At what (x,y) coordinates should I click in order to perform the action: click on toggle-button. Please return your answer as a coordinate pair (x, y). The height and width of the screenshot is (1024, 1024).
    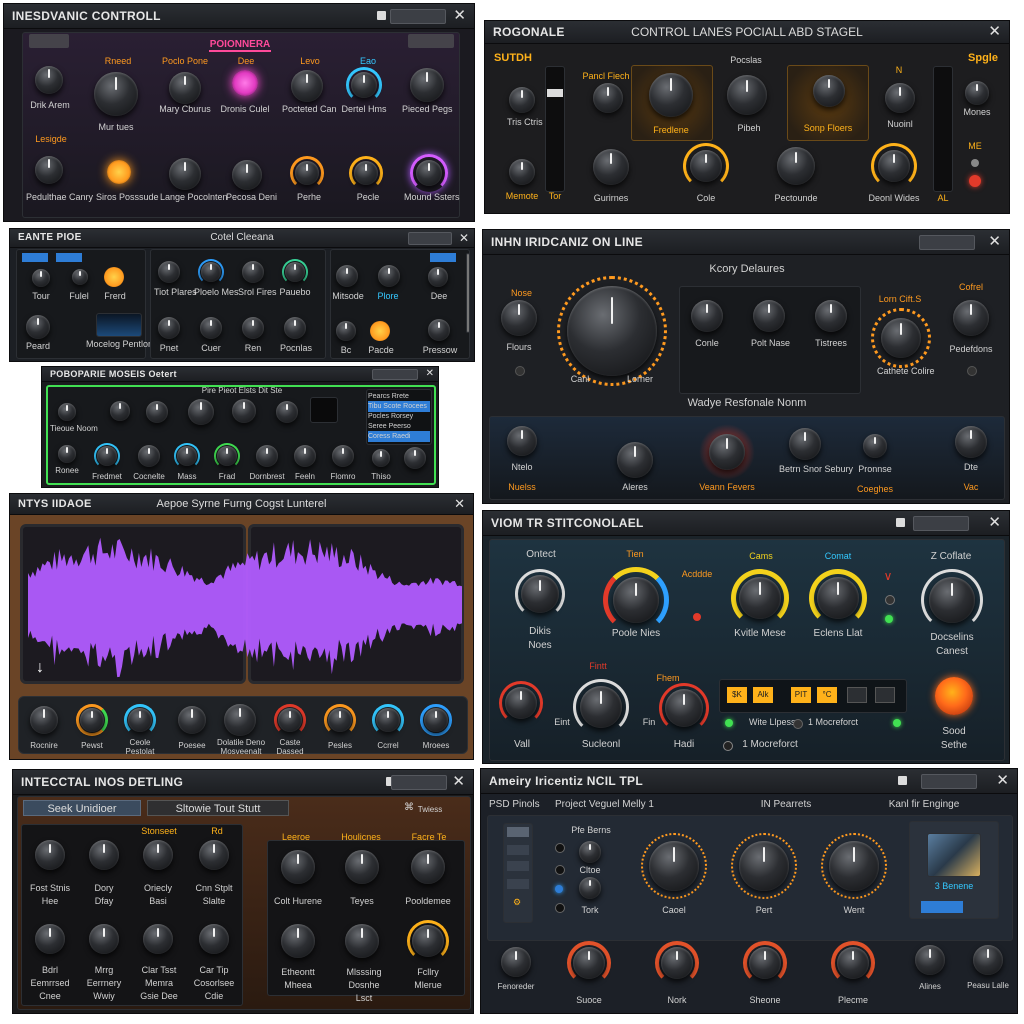
    Looking at the image, I should click on (857, 695).